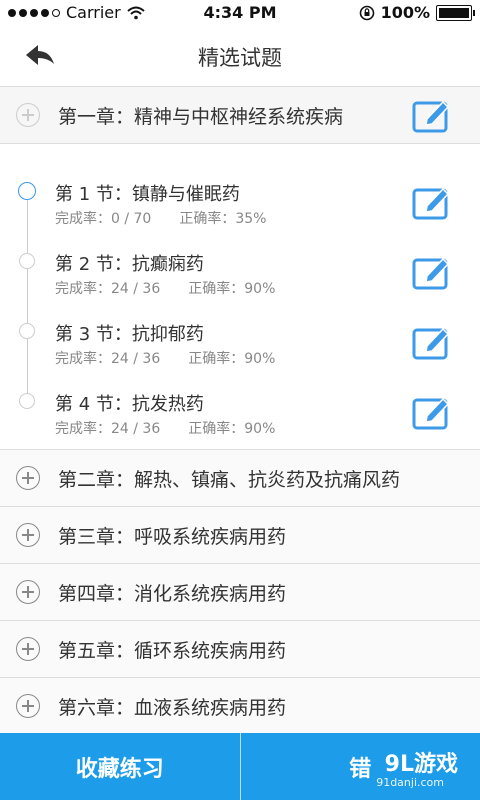 This screenshot has height=800, width=480. I want to click on page-title: 精选试题, so click(240, 58).